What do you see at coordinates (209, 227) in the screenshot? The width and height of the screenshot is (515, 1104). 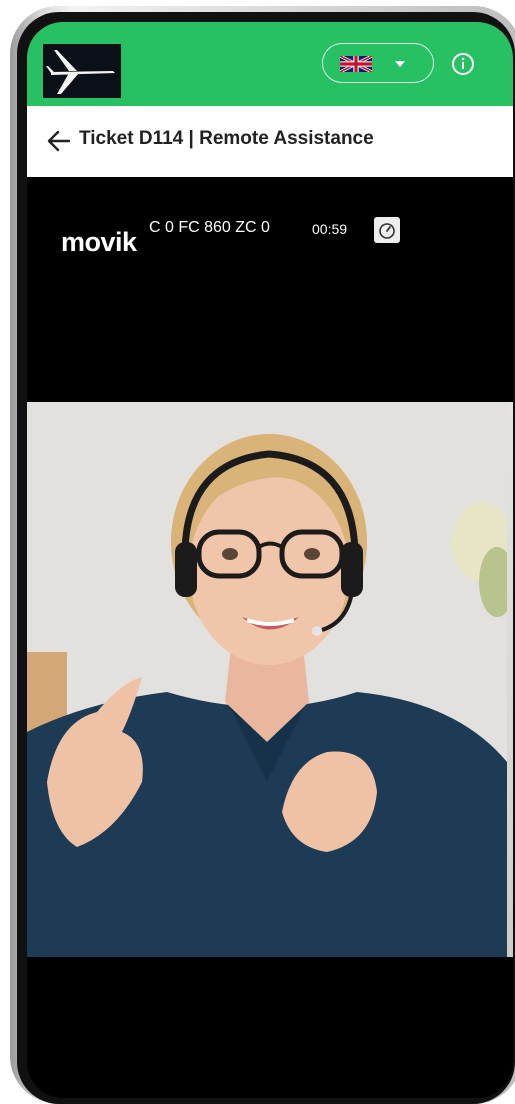 I see `session-code: C 0 FC 860 ZC 0` at bounding box center [209, 227].